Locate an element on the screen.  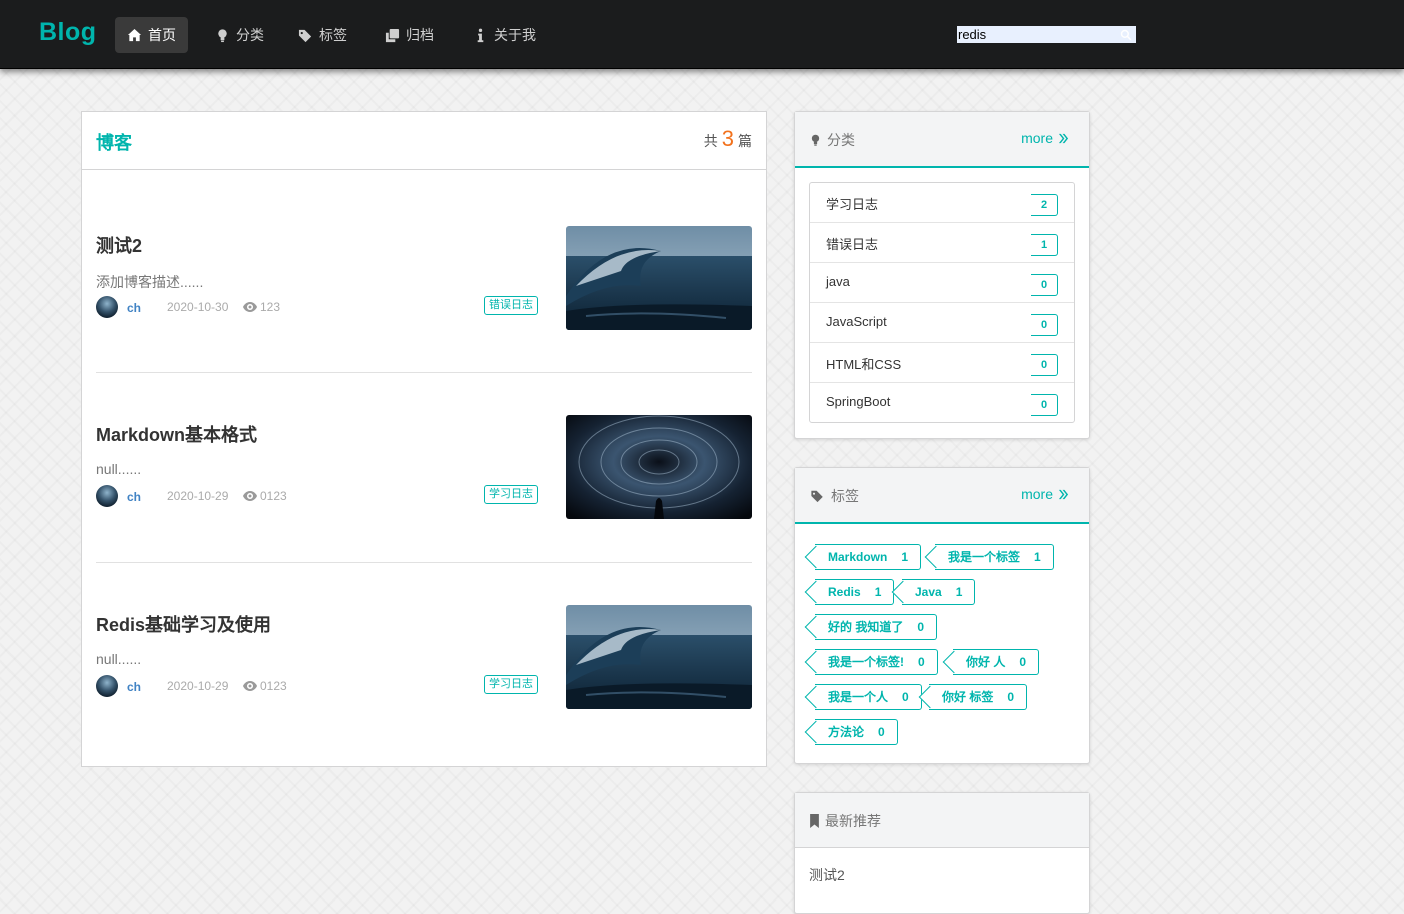
tag-item: 方法论 0 is located at coordinates (856, 732).